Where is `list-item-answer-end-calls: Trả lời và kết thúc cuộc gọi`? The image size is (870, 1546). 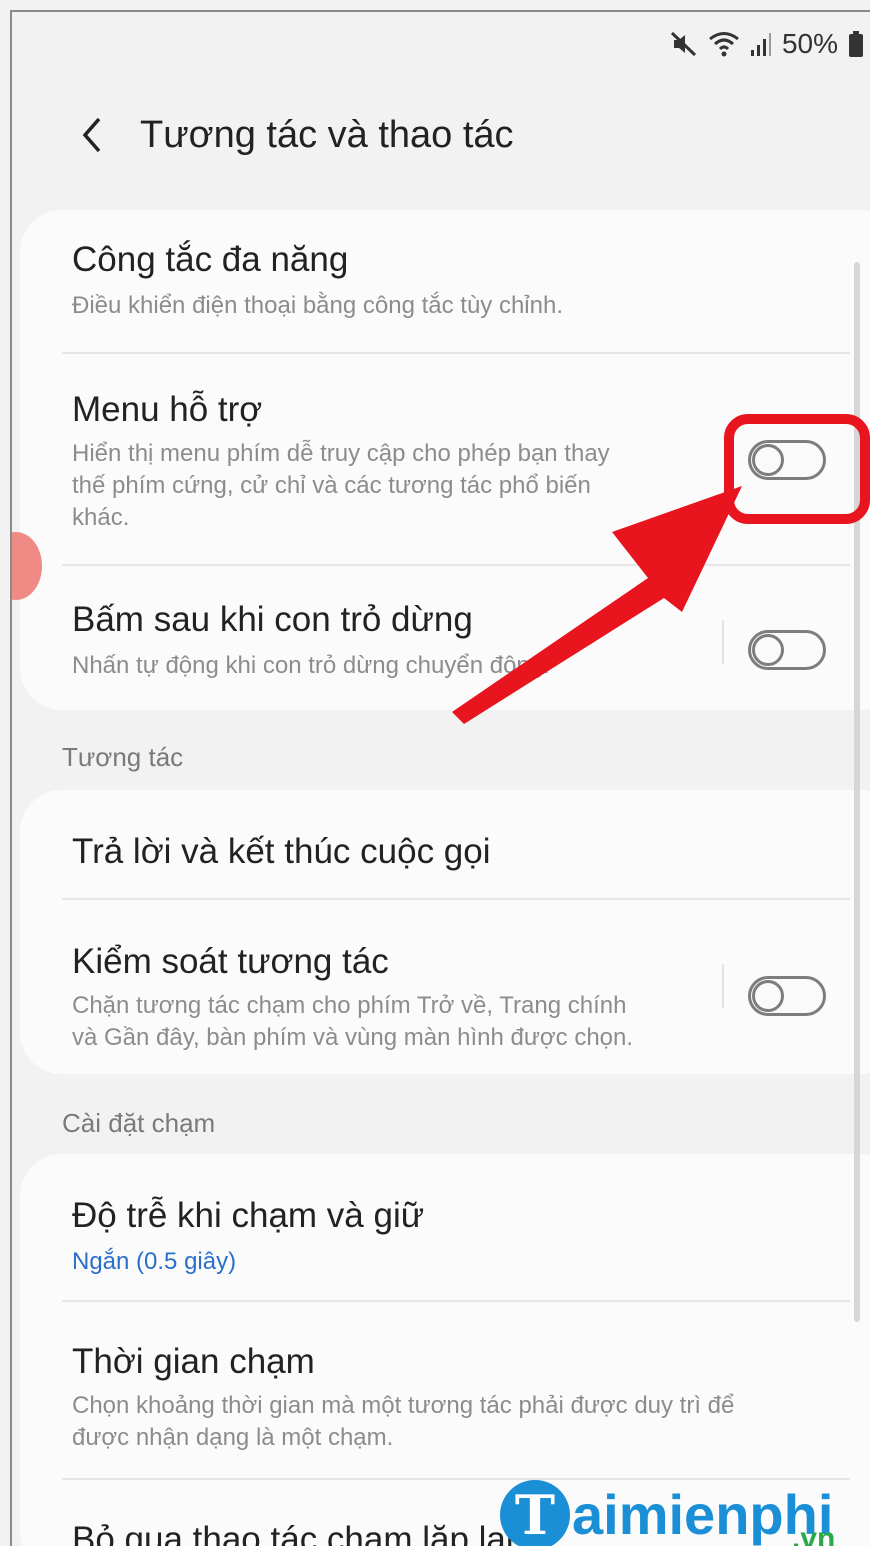
list-item-answer-end-calls: Trả lời và kết thúc cuộc gọi is located at coordinates (445, 852).